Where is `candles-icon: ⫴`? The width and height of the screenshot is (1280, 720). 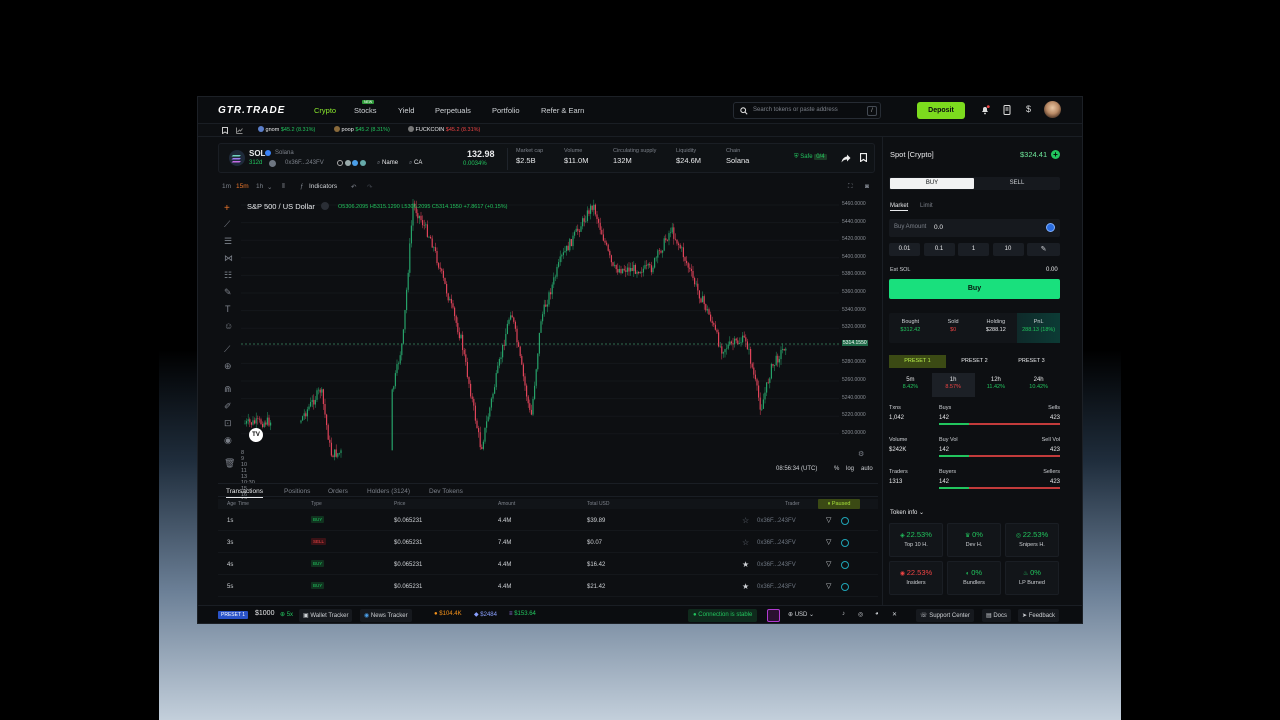
candles-icon: ⫴ is located at coordinates (283, 187).